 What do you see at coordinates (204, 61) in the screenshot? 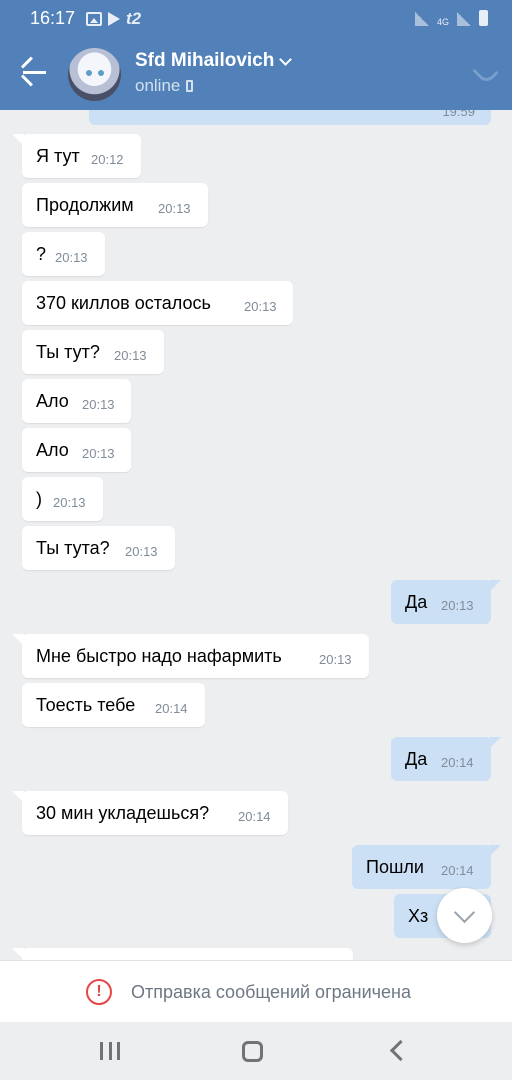
I see `contact-name: Sfd Mihailovich` at bounding box center [204, 61].